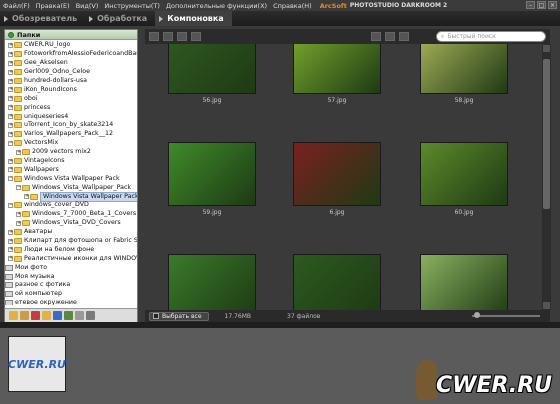 The width and height of the screenshot is (560, 404). I want to click on folder-tree-item: + Gerl009_Odno_Celoe, so click(71, 72).